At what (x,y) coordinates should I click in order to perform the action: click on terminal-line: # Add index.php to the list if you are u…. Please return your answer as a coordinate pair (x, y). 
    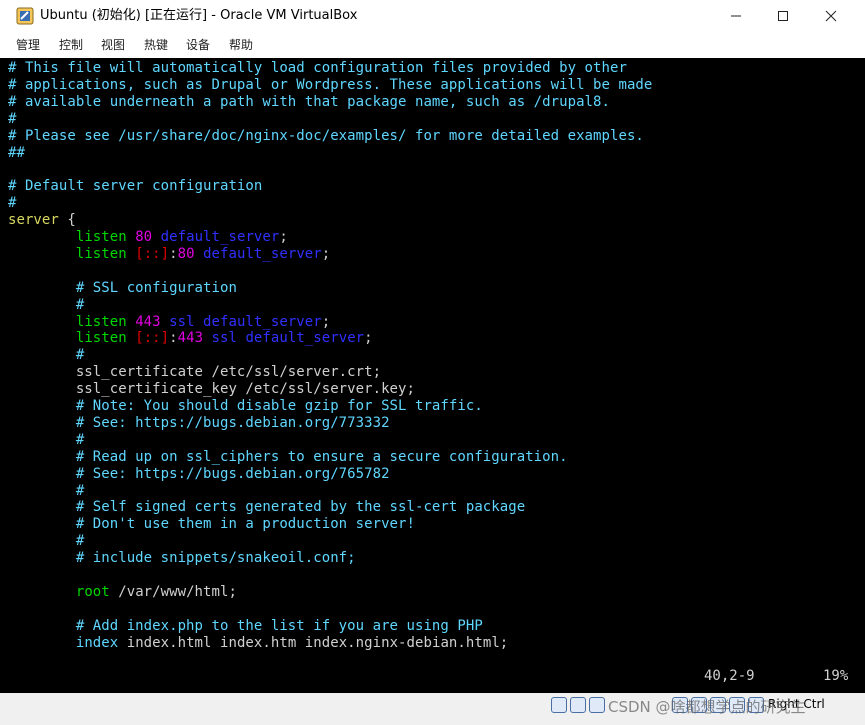
    Looking at the image, I should click on (245, 626).